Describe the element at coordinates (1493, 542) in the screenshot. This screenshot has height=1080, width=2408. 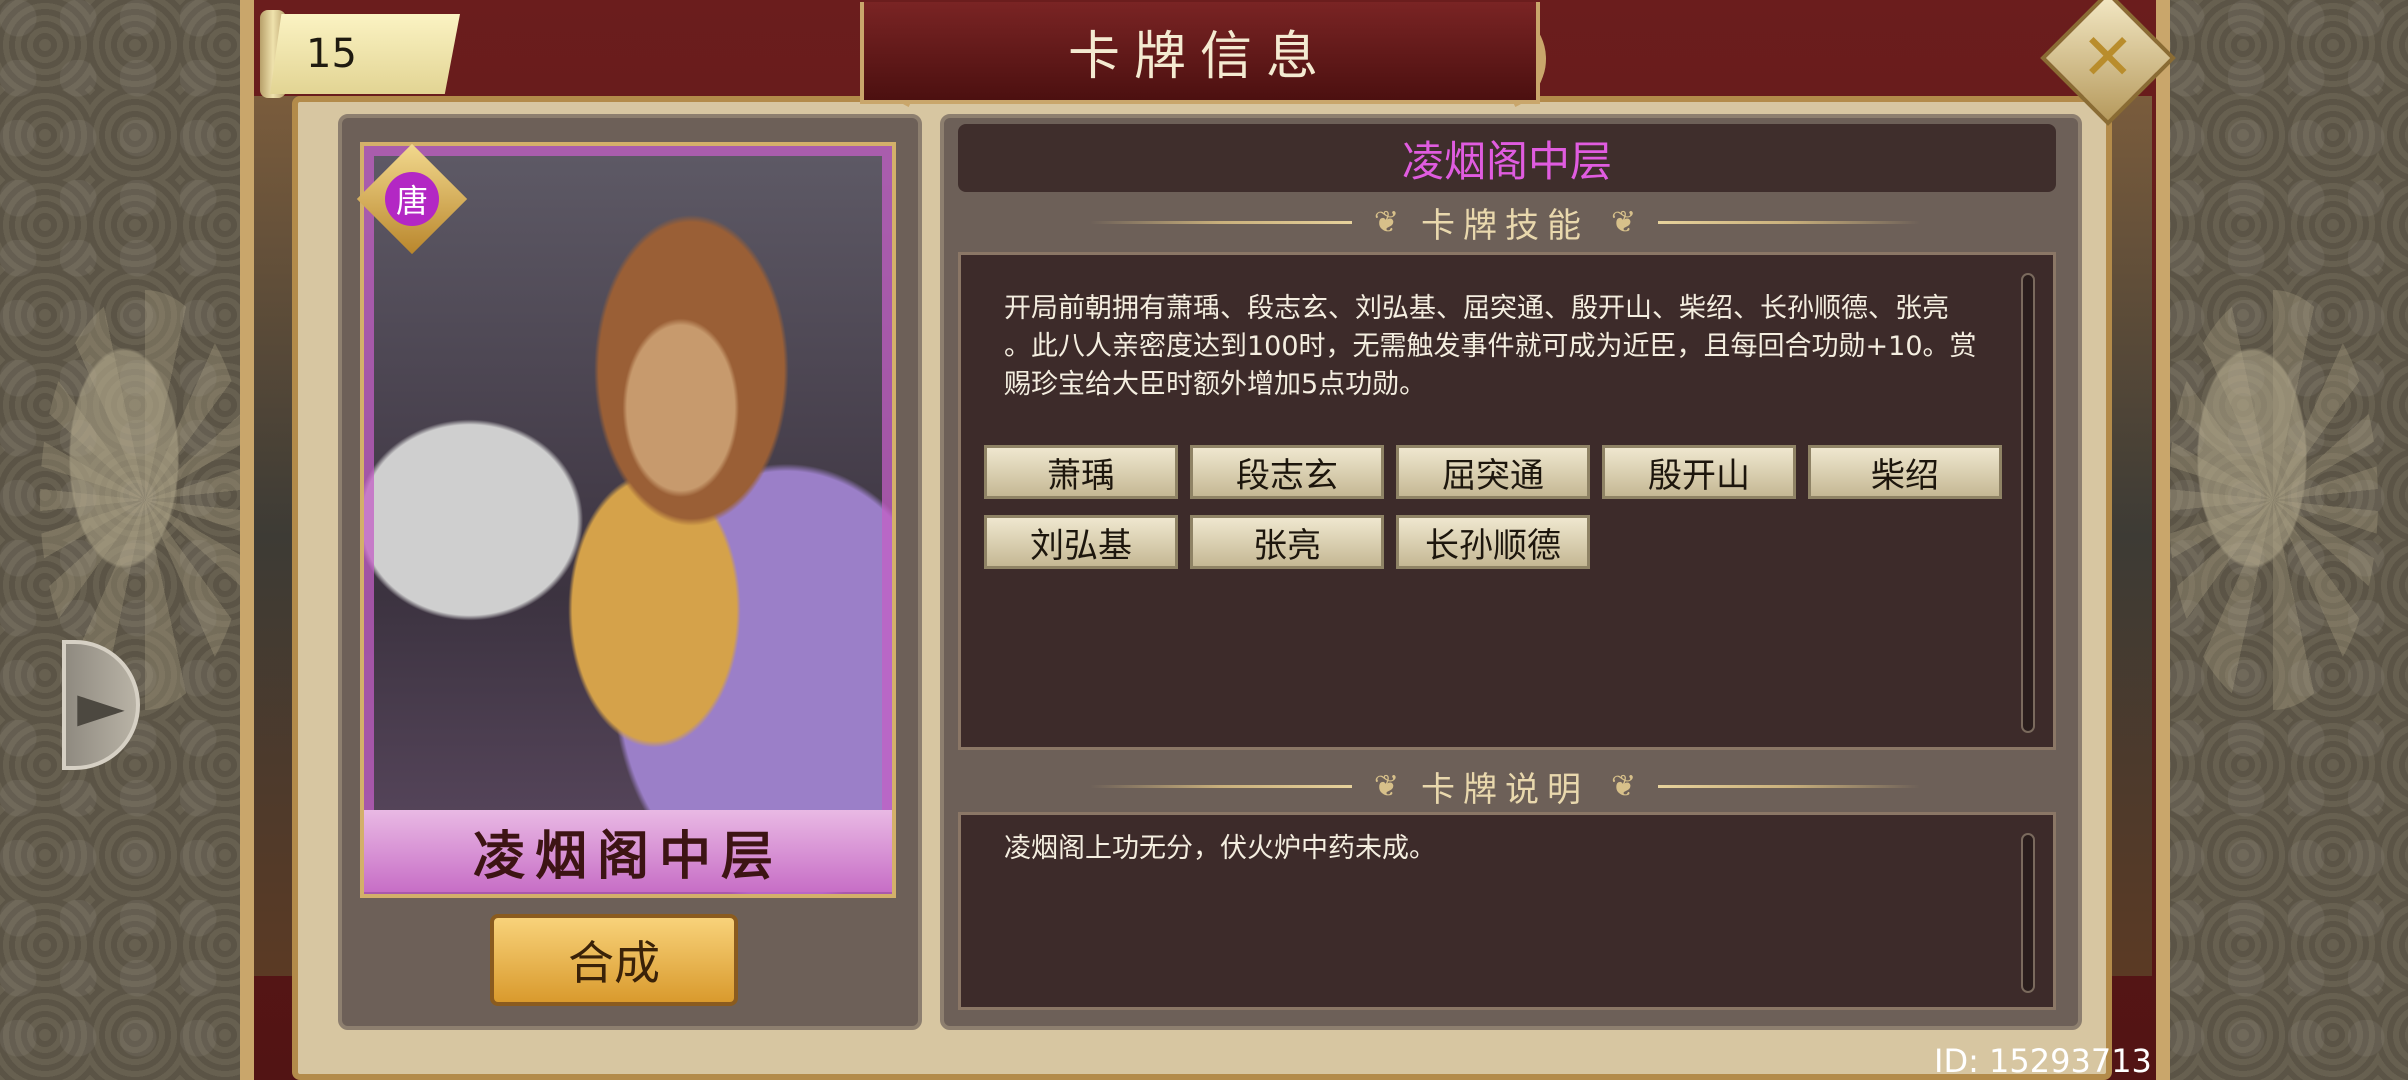
I see `member-chip: 长孙顺德` at that location.